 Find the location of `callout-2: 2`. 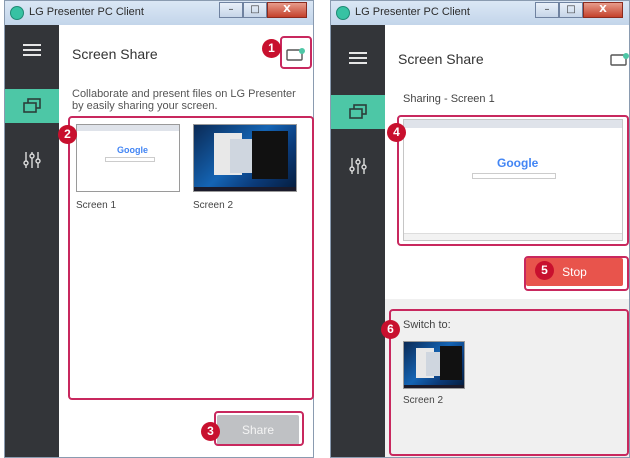

callout-2: 2 is located at coordinates (67, 134).